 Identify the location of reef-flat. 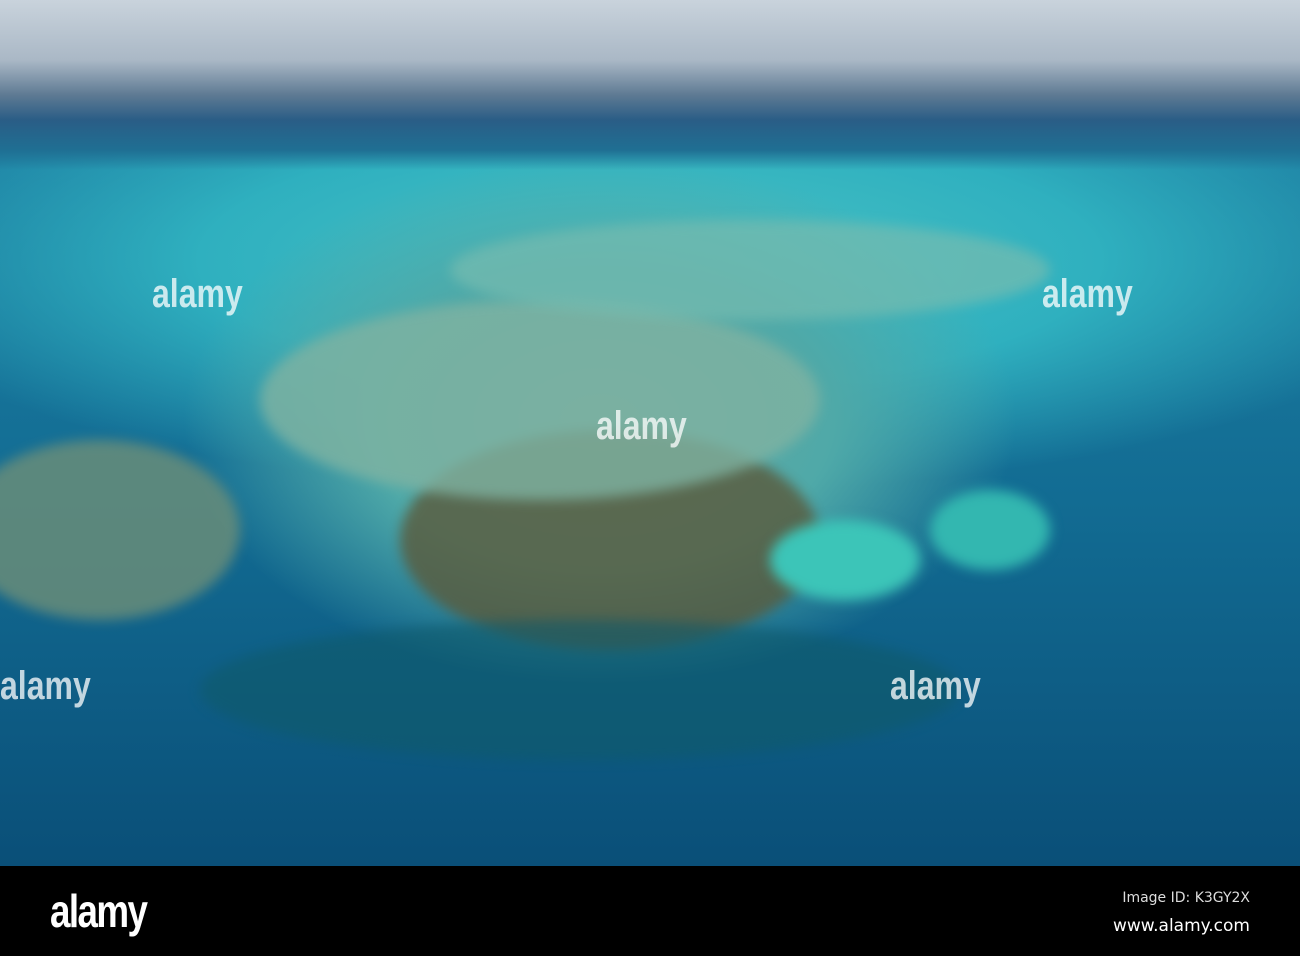
(540, 400).